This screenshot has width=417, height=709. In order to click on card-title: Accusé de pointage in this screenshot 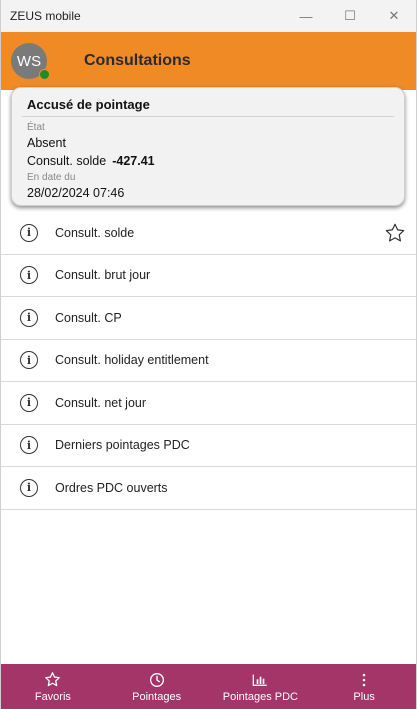, I will do `click(88, 104)`.